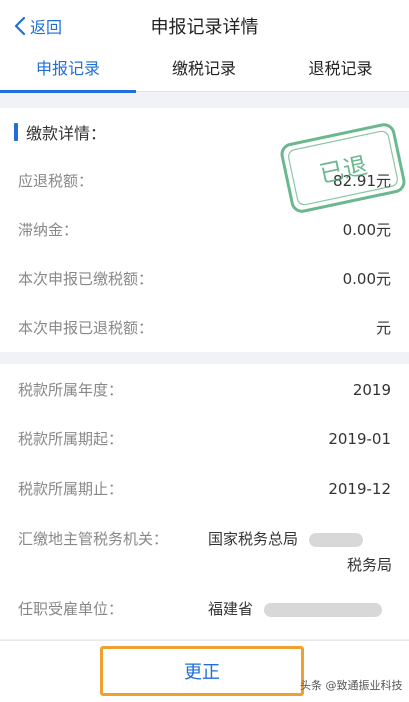 This screenshot has width=409, height=702. I want to click on tax-agency-value: 国家税务总局 税务局, so click(300, 552).